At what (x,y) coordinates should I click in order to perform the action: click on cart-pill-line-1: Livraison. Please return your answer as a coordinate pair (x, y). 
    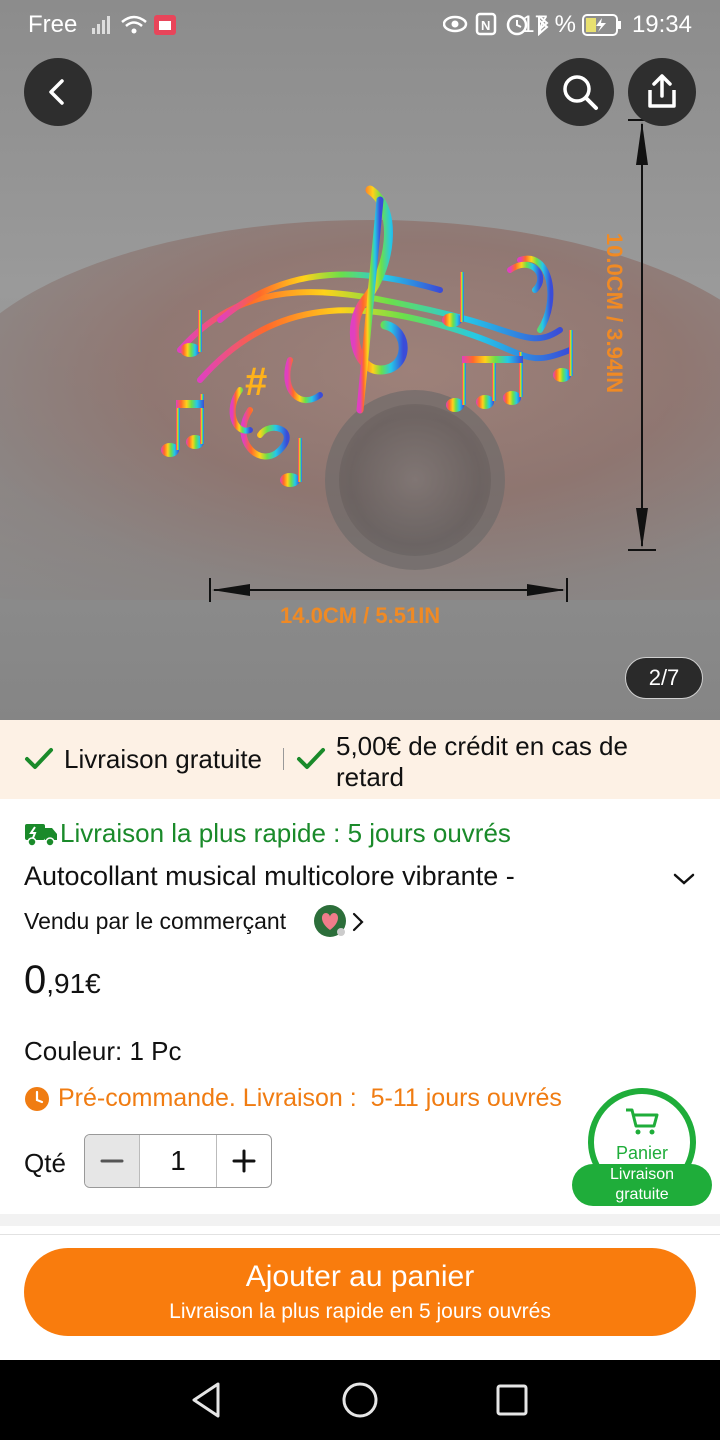
    Looking at the image, I should click on (642, 1174).